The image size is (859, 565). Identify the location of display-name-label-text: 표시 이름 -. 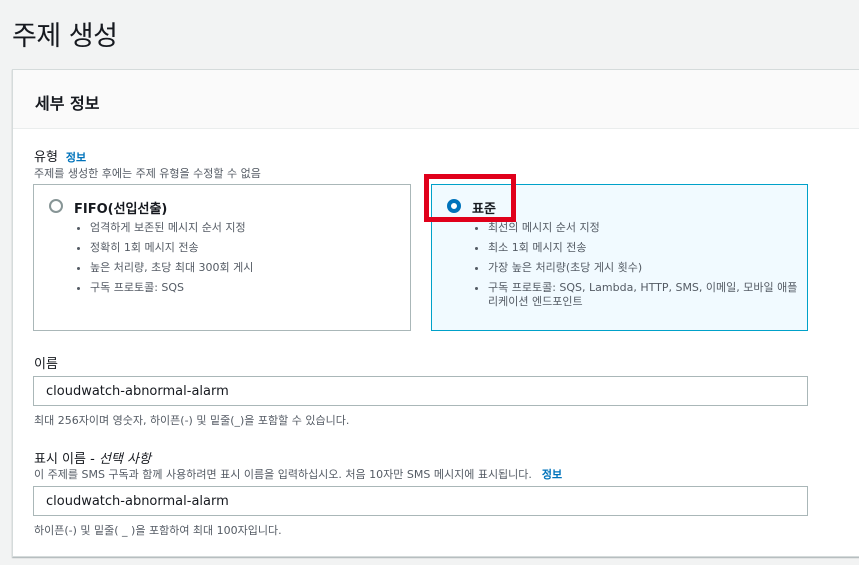
(66, 459).